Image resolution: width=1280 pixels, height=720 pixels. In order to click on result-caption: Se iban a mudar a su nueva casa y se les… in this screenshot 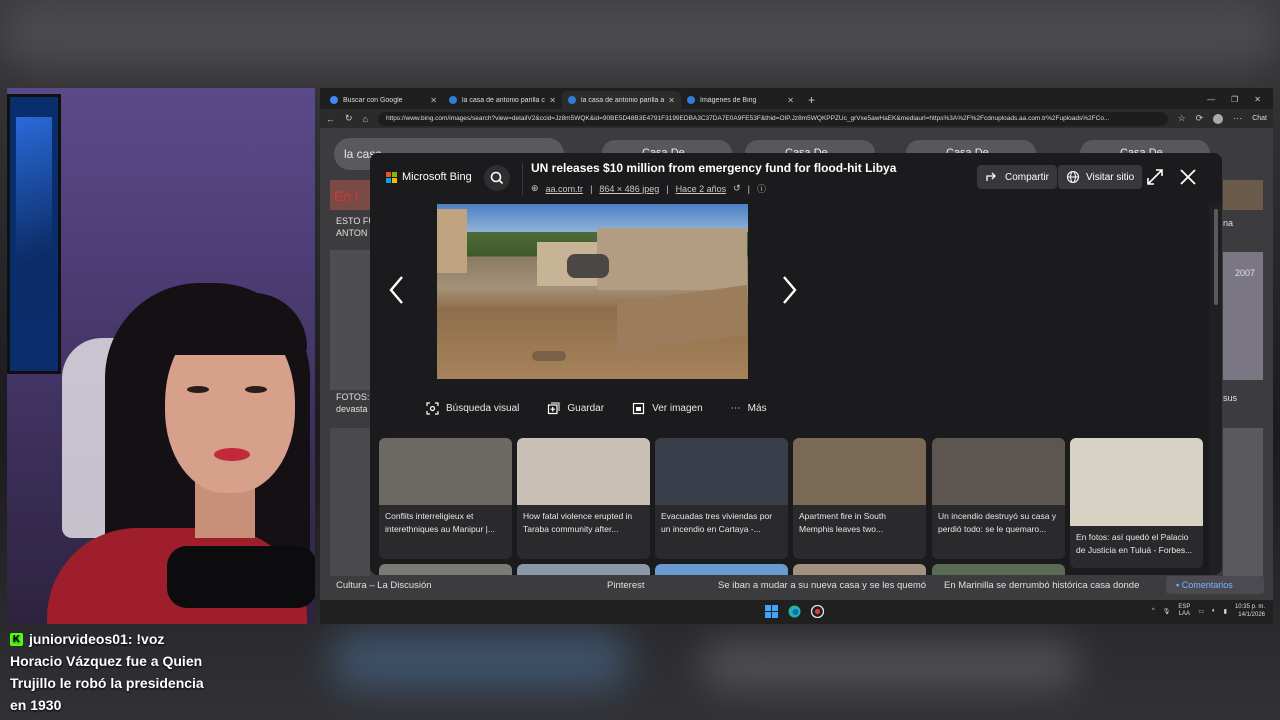, I will do `click(822, 585)`.